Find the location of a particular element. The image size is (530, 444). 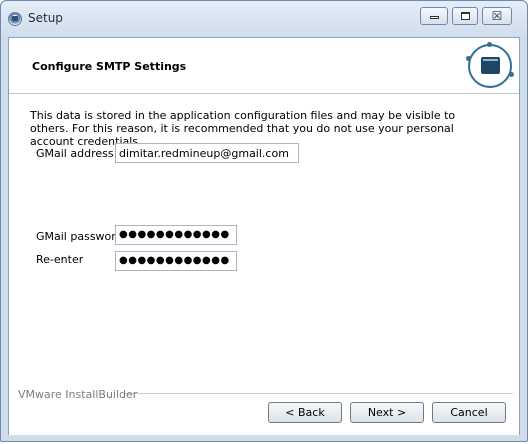

next-button: Next > is located at coordinates (387, 412).